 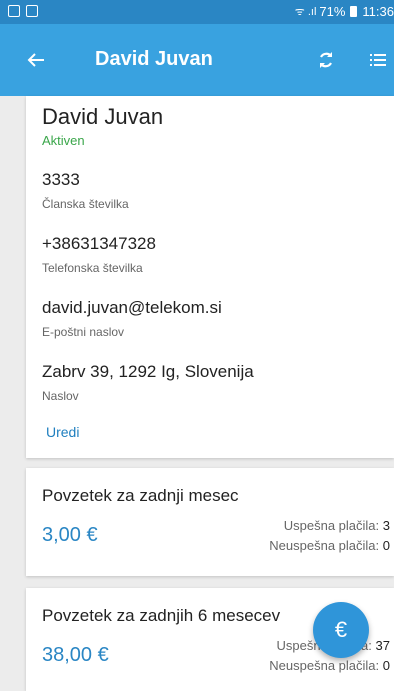 I want to click on status-indicators: ᯤ .ıl 71% 11:36, so click(x=344, y=11).